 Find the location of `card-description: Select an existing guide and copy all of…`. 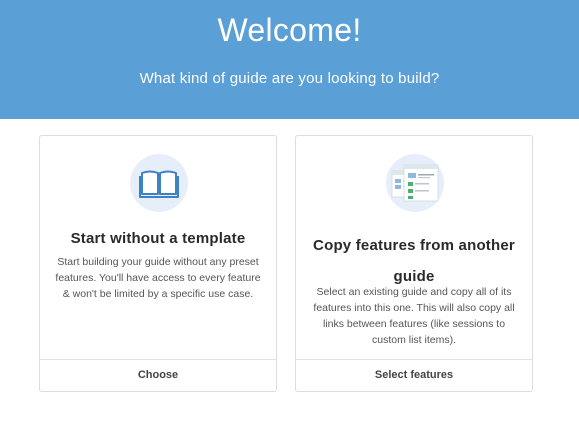

card-description: Select an existing guide and copy all of… is located at coordinates (414, 316).